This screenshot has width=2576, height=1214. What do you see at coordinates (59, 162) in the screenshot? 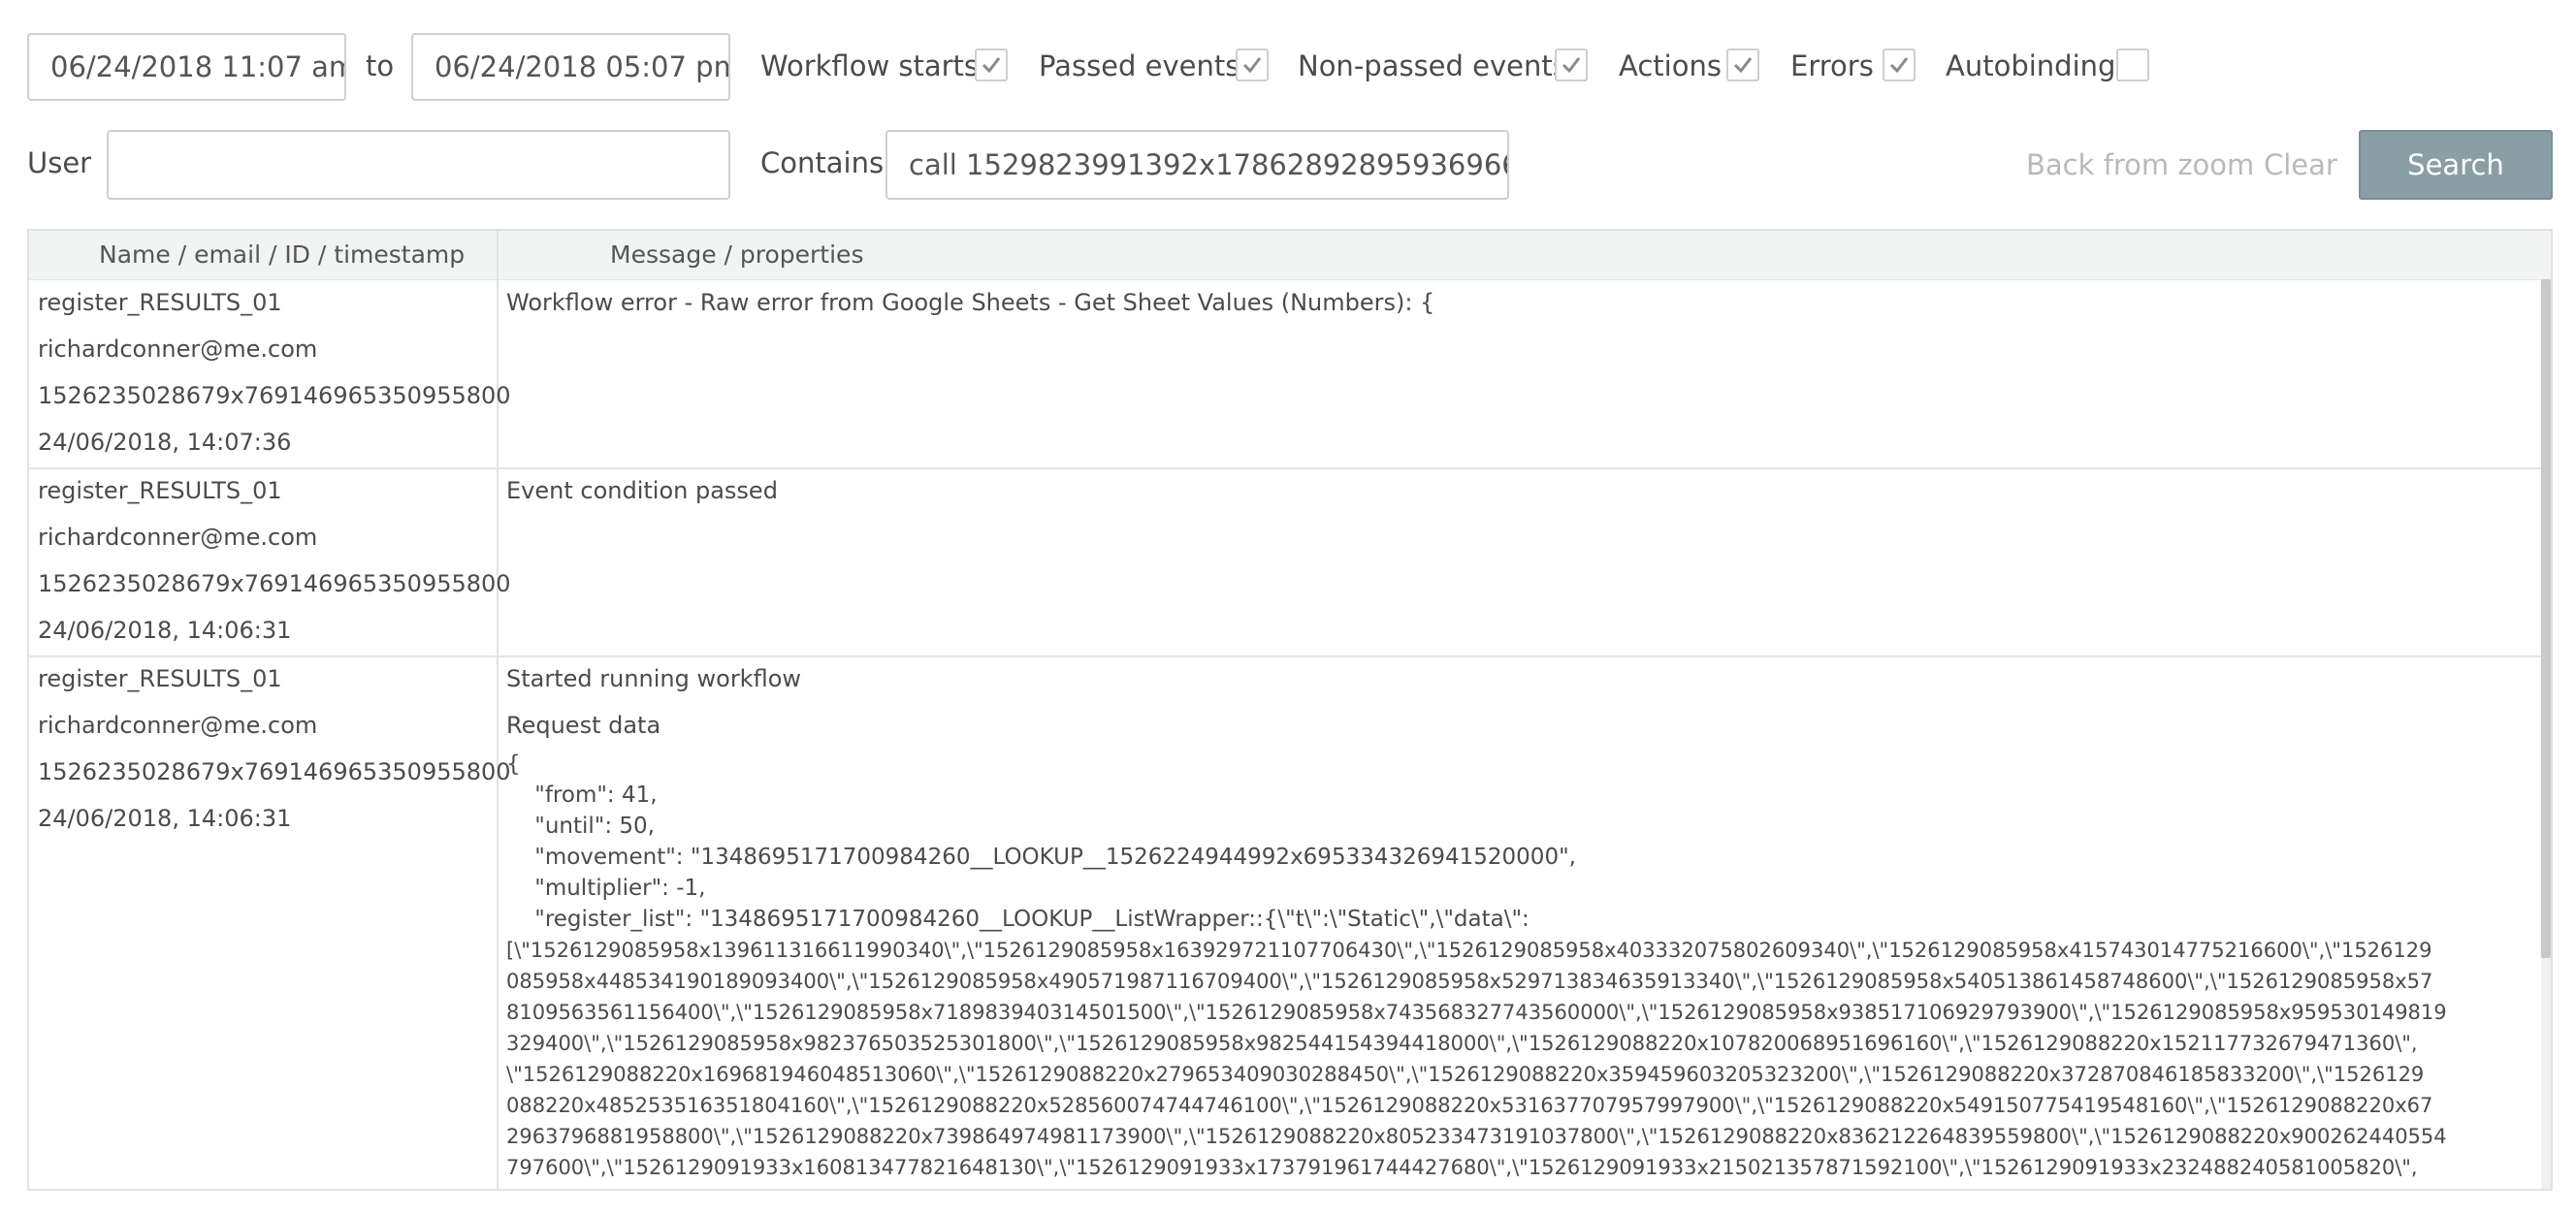
I see `user-label: User` at bounding box center [59, 162].